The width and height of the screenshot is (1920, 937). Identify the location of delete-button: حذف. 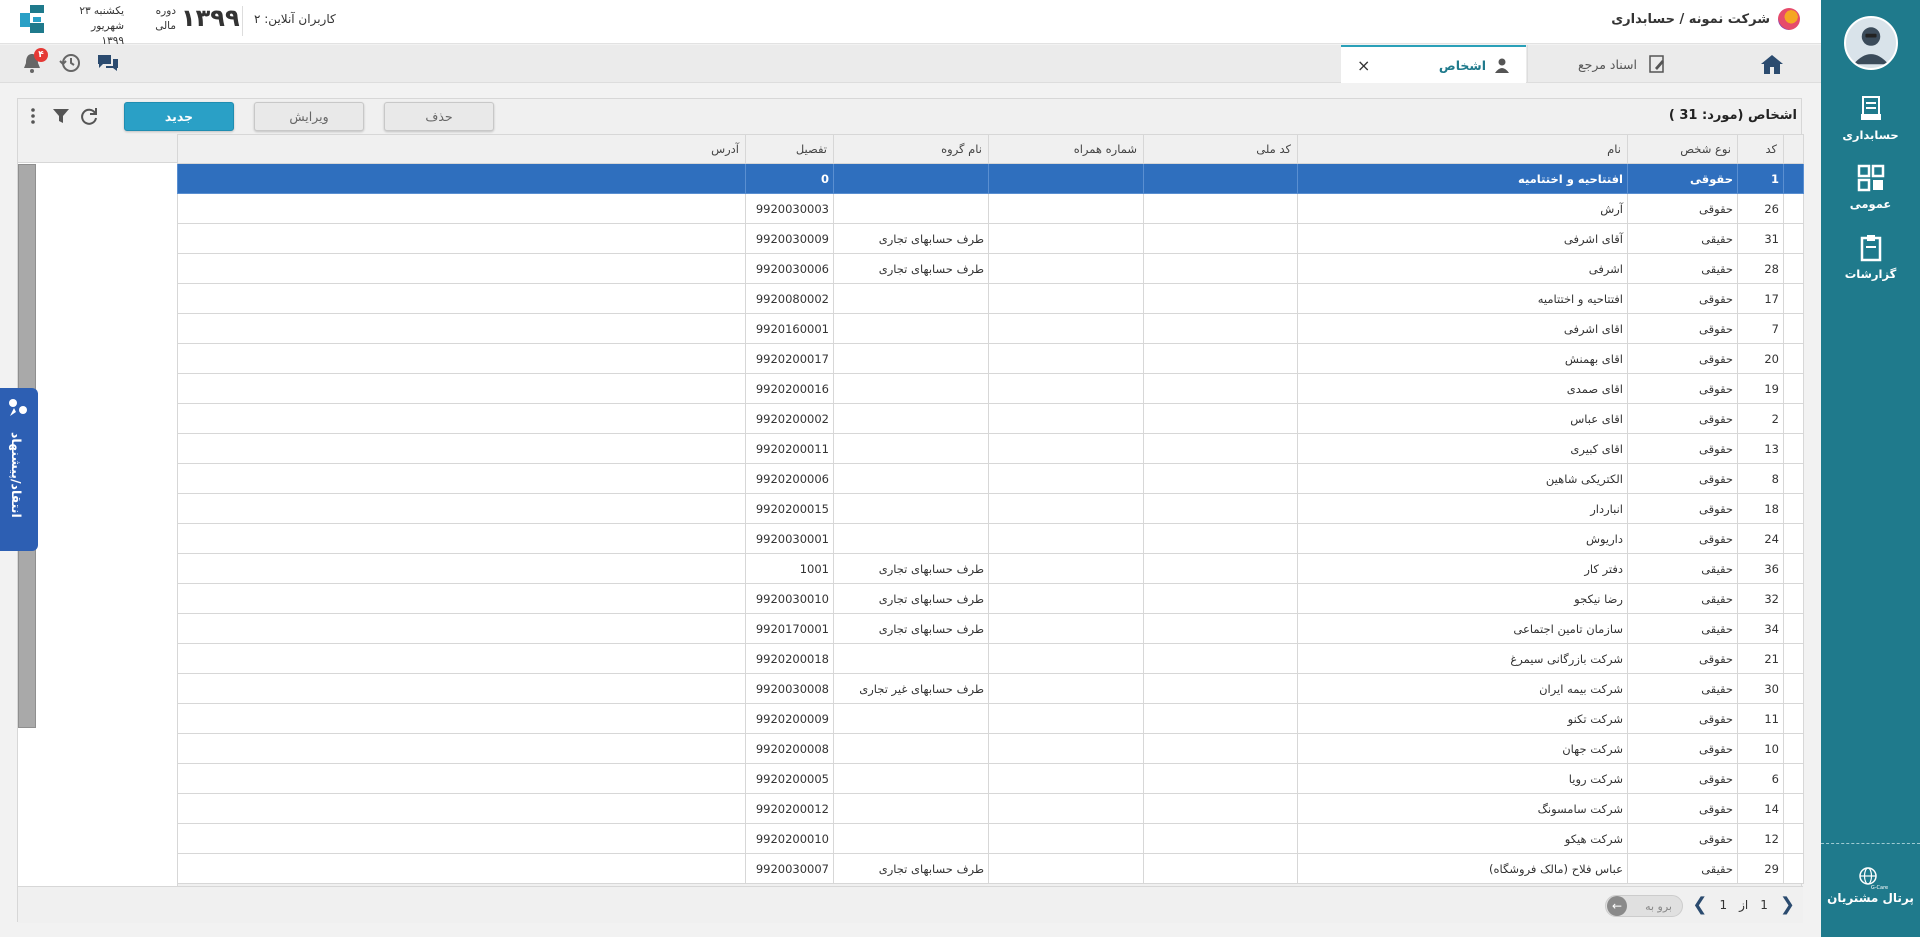
(439, 116).